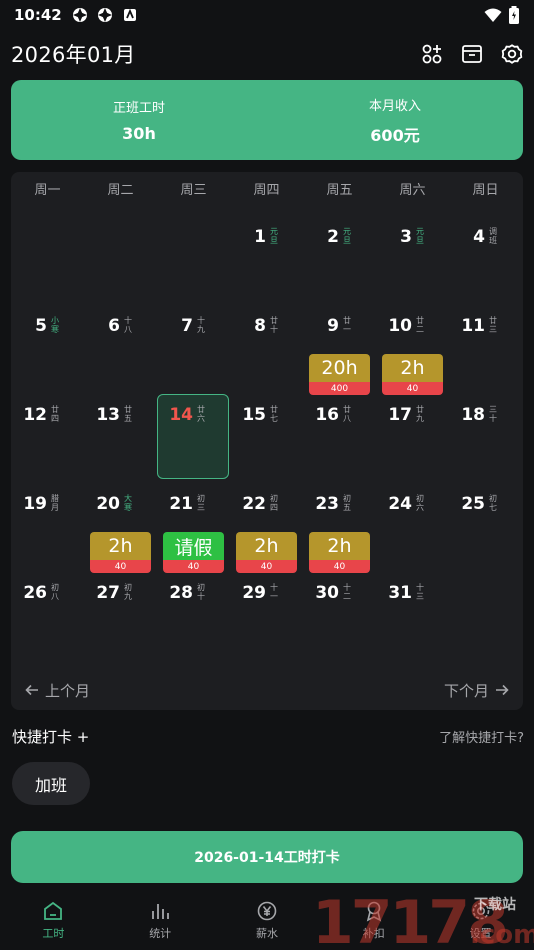 The width and height of the screenshot is (534, 950). Describe the element at coordinates (327, 504) in the screenshot. I see `day-number: 23` at that location.